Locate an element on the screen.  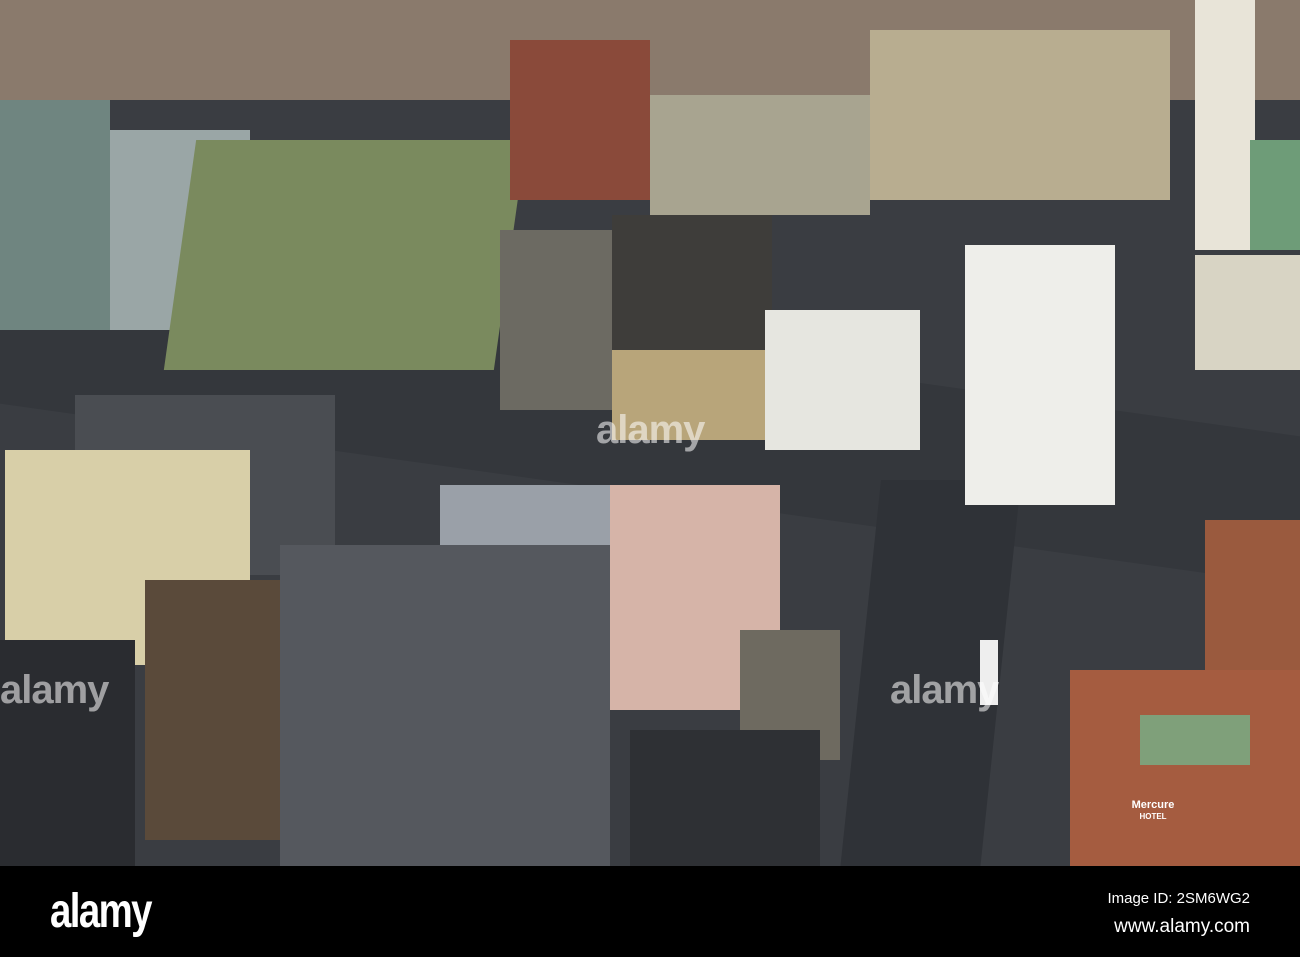
image-id: Image ID: 2SM6WG2 is located at coordinates (1178, 898).